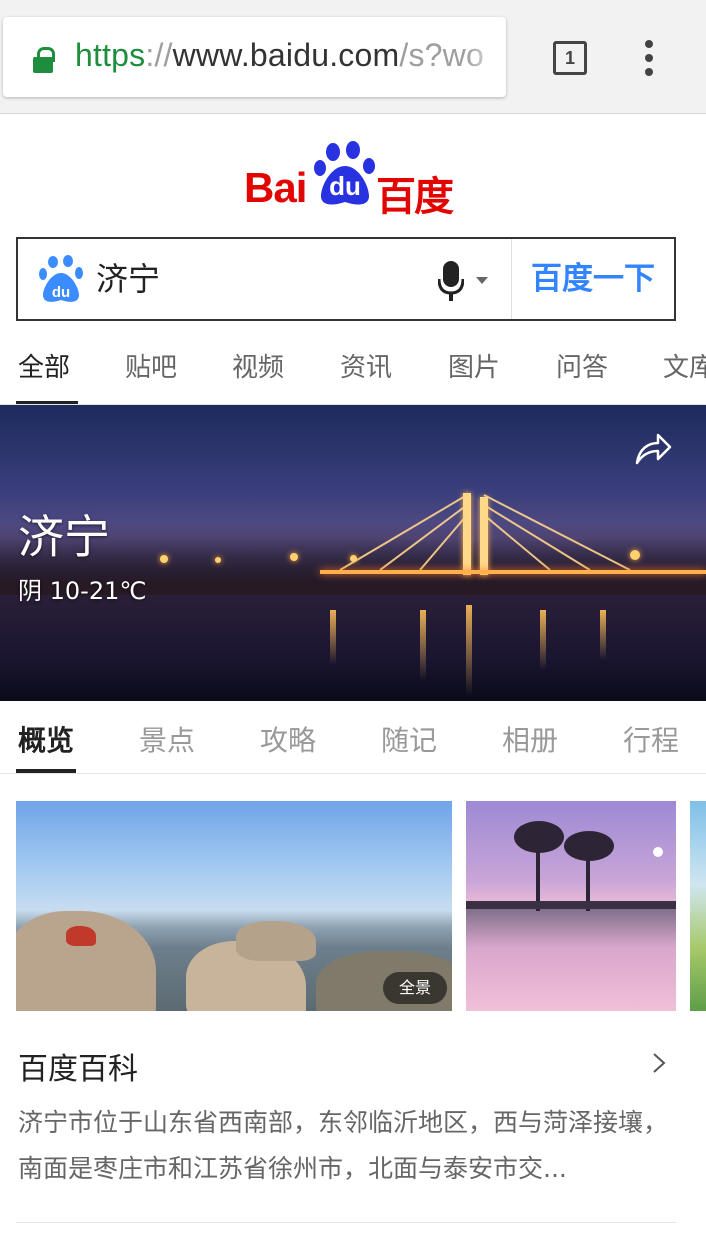  What do you see at coordinates (482, 280) in the screenshot?
I see `voice-options-caret-icon` at bounding box center [482, 280].